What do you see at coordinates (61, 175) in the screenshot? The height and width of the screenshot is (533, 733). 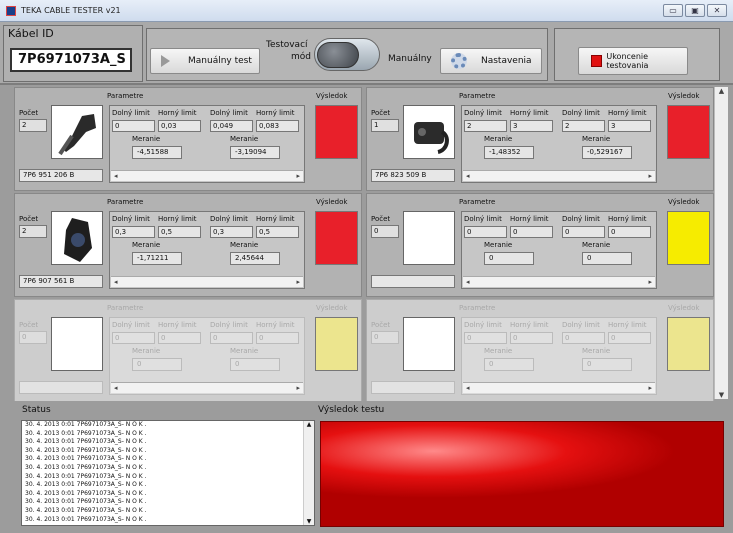 I see `part-number: 7P6 951 206 B` at bounding box center [61, 175].